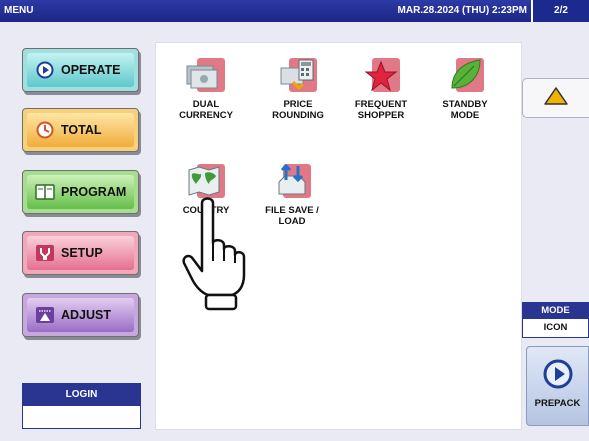 The image size is (589, 441). Describe the element at coordinates (555, 311) in the screenshot. I see `mode-label: MODE` at that location.